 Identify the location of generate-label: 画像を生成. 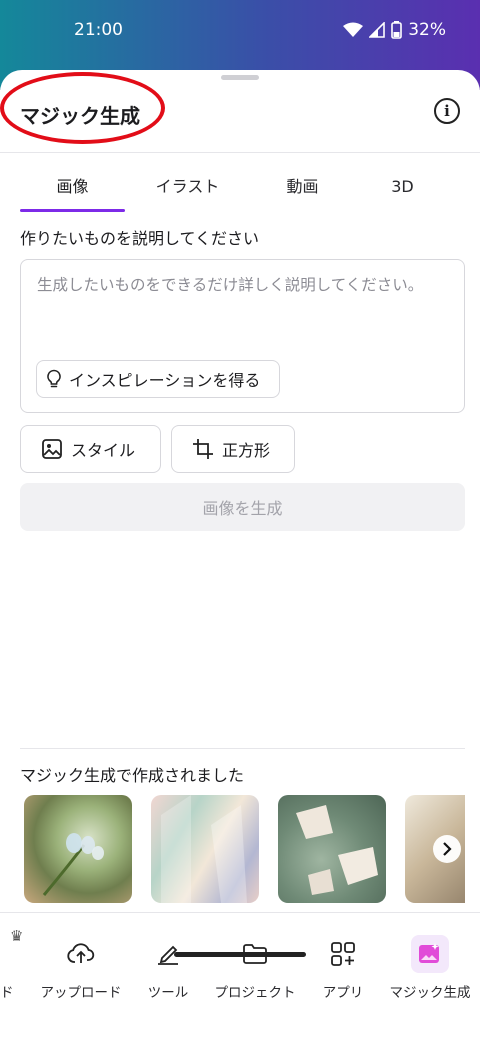
(242, 508).